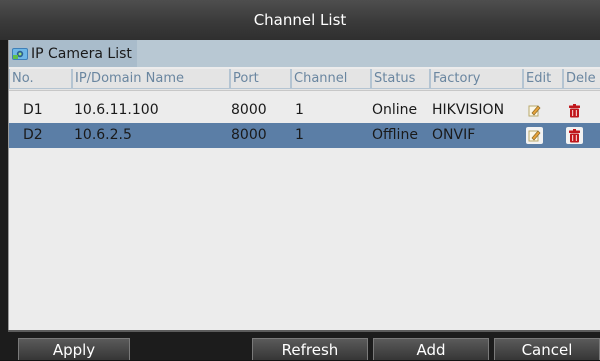  Describe the element at coordinates (468, 110) in the screenshot. I see `cell-factory: HIKVISION` at that location.